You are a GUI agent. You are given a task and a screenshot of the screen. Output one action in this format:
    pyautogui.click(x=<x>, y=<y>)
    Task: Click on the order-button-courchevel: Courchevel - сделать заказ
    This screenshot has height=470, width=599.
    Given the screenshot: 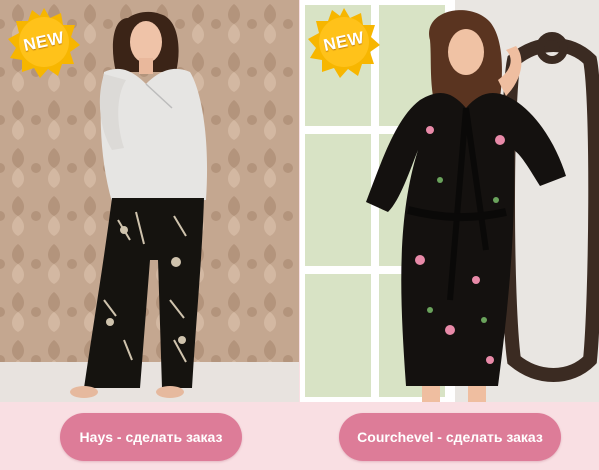 What is the action you would take?
    pyautogui.click(x=450, y=437)
    